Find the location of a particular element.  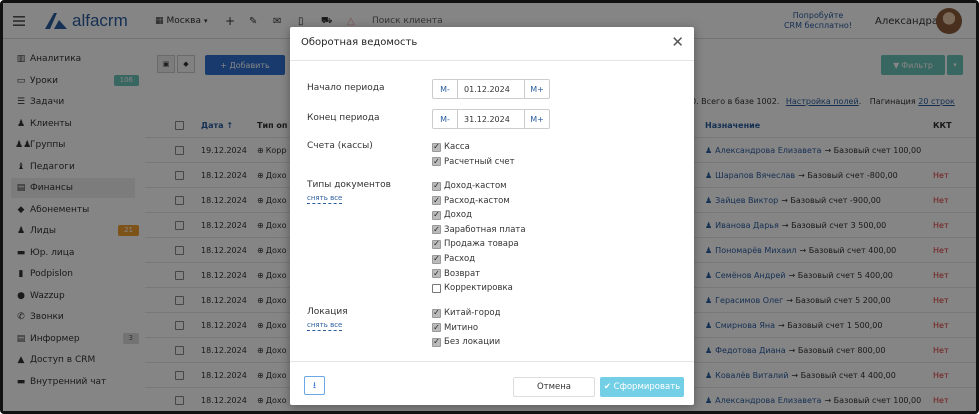

period-start-label: Начало периода is located at coordinates (346, 88).